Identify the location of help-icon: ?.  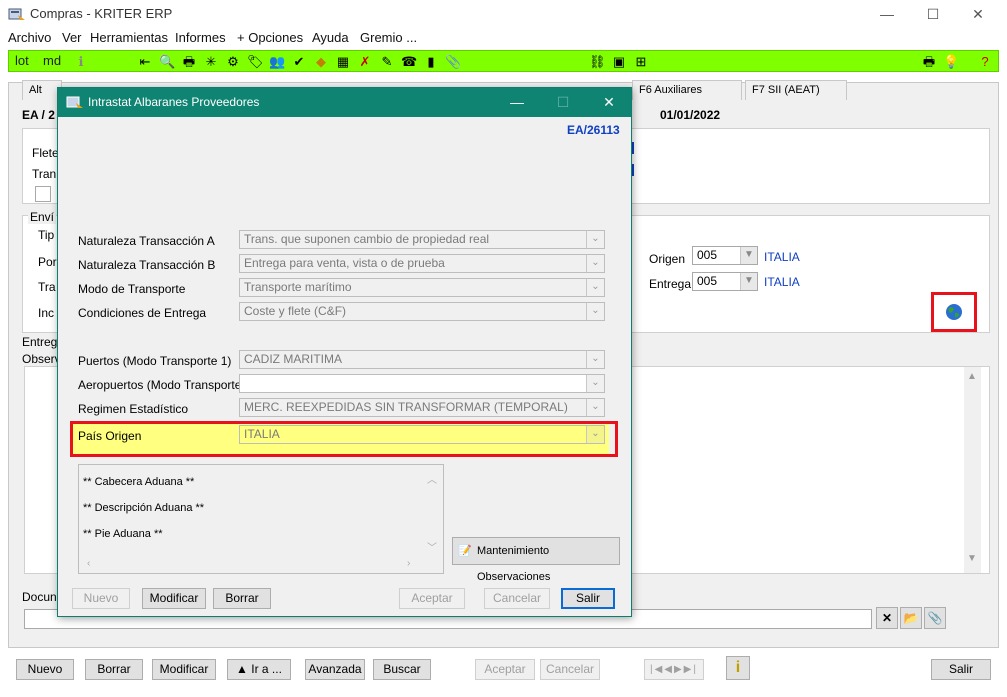
(985, 62).